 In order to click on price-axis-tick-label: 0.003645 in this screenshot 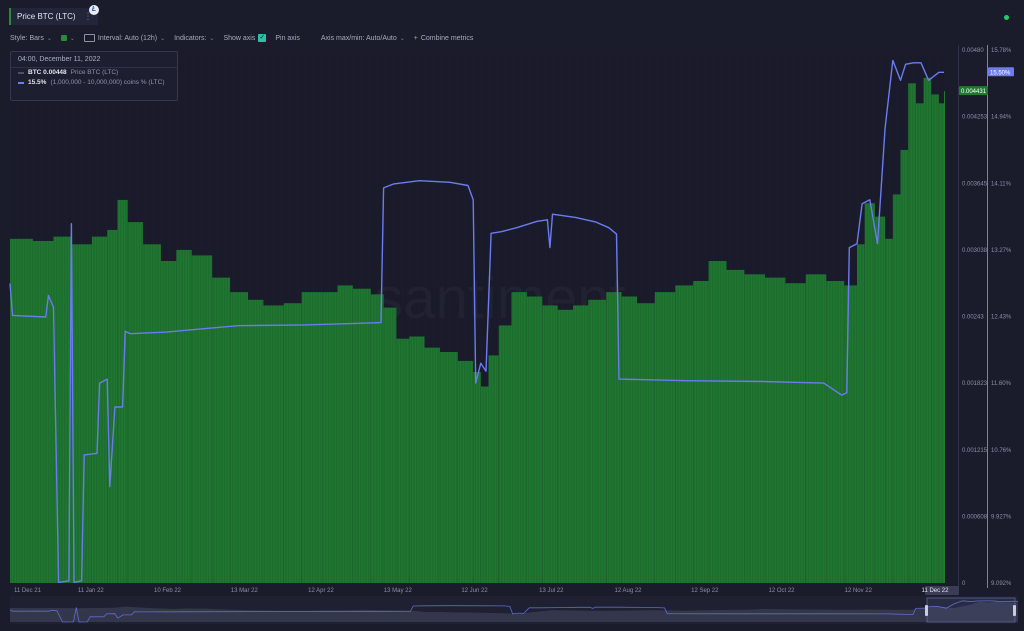, I will do `click(975, 184)`.